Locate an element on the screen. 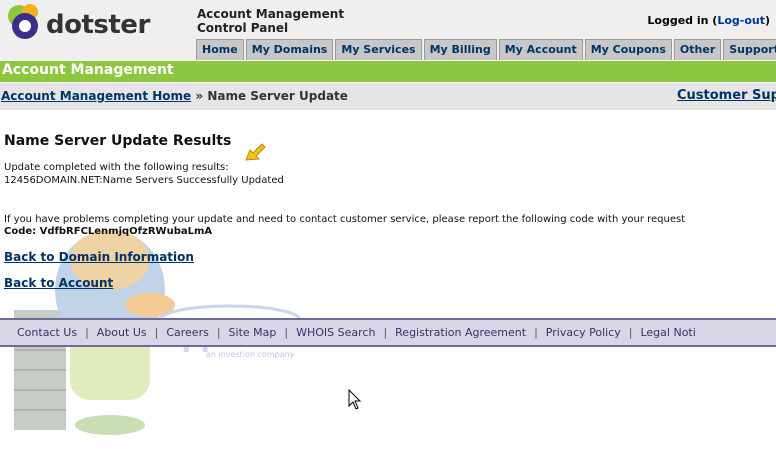 The width and height of the screenshot is (776, 450). logo-text: dotster is located at coordinates (98, 25).